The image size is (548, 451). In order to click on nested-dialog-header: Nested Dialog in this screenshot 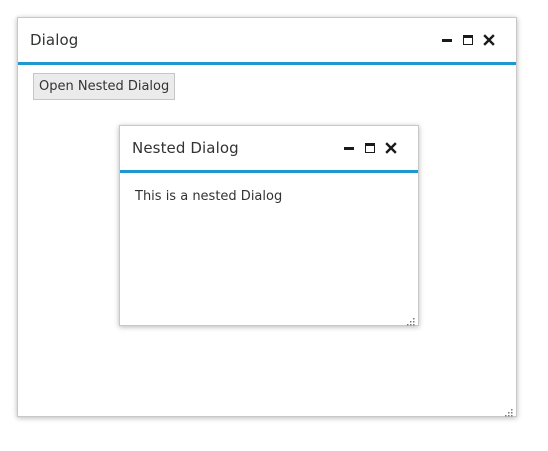, I will do `click(269, 149)`.